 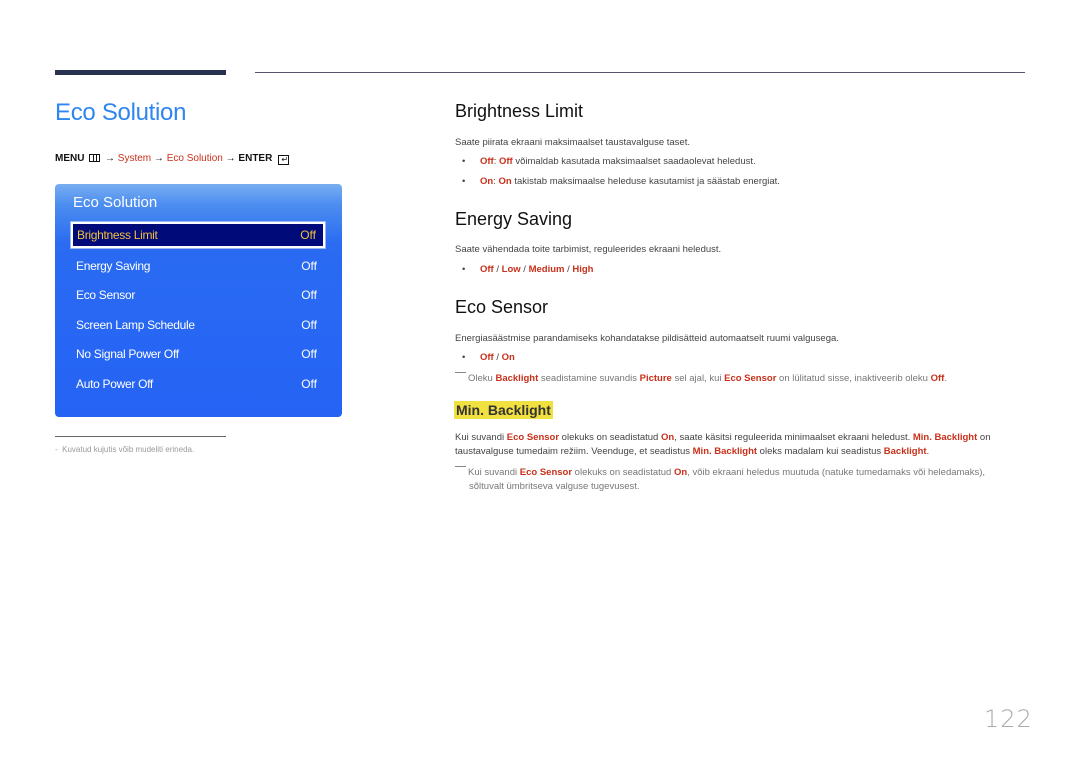 I want to click on osd-title: Eco Solution, so click(x=115, y=202).